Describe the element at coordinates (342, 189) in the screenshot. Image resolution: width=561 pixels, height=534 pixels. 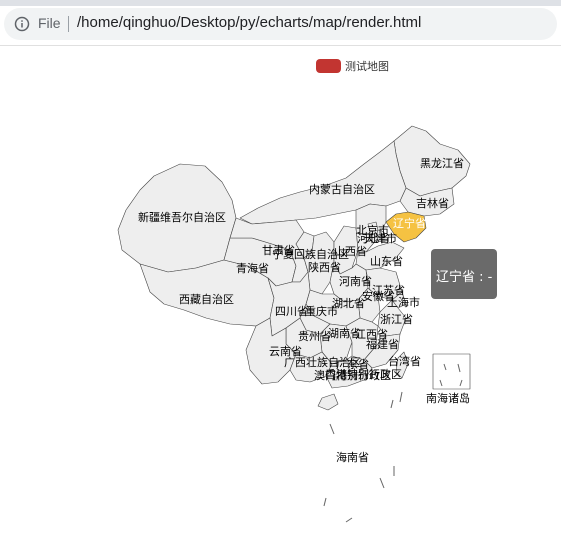
I see `label-neimenggu: 内蒙古自治区` at that location.